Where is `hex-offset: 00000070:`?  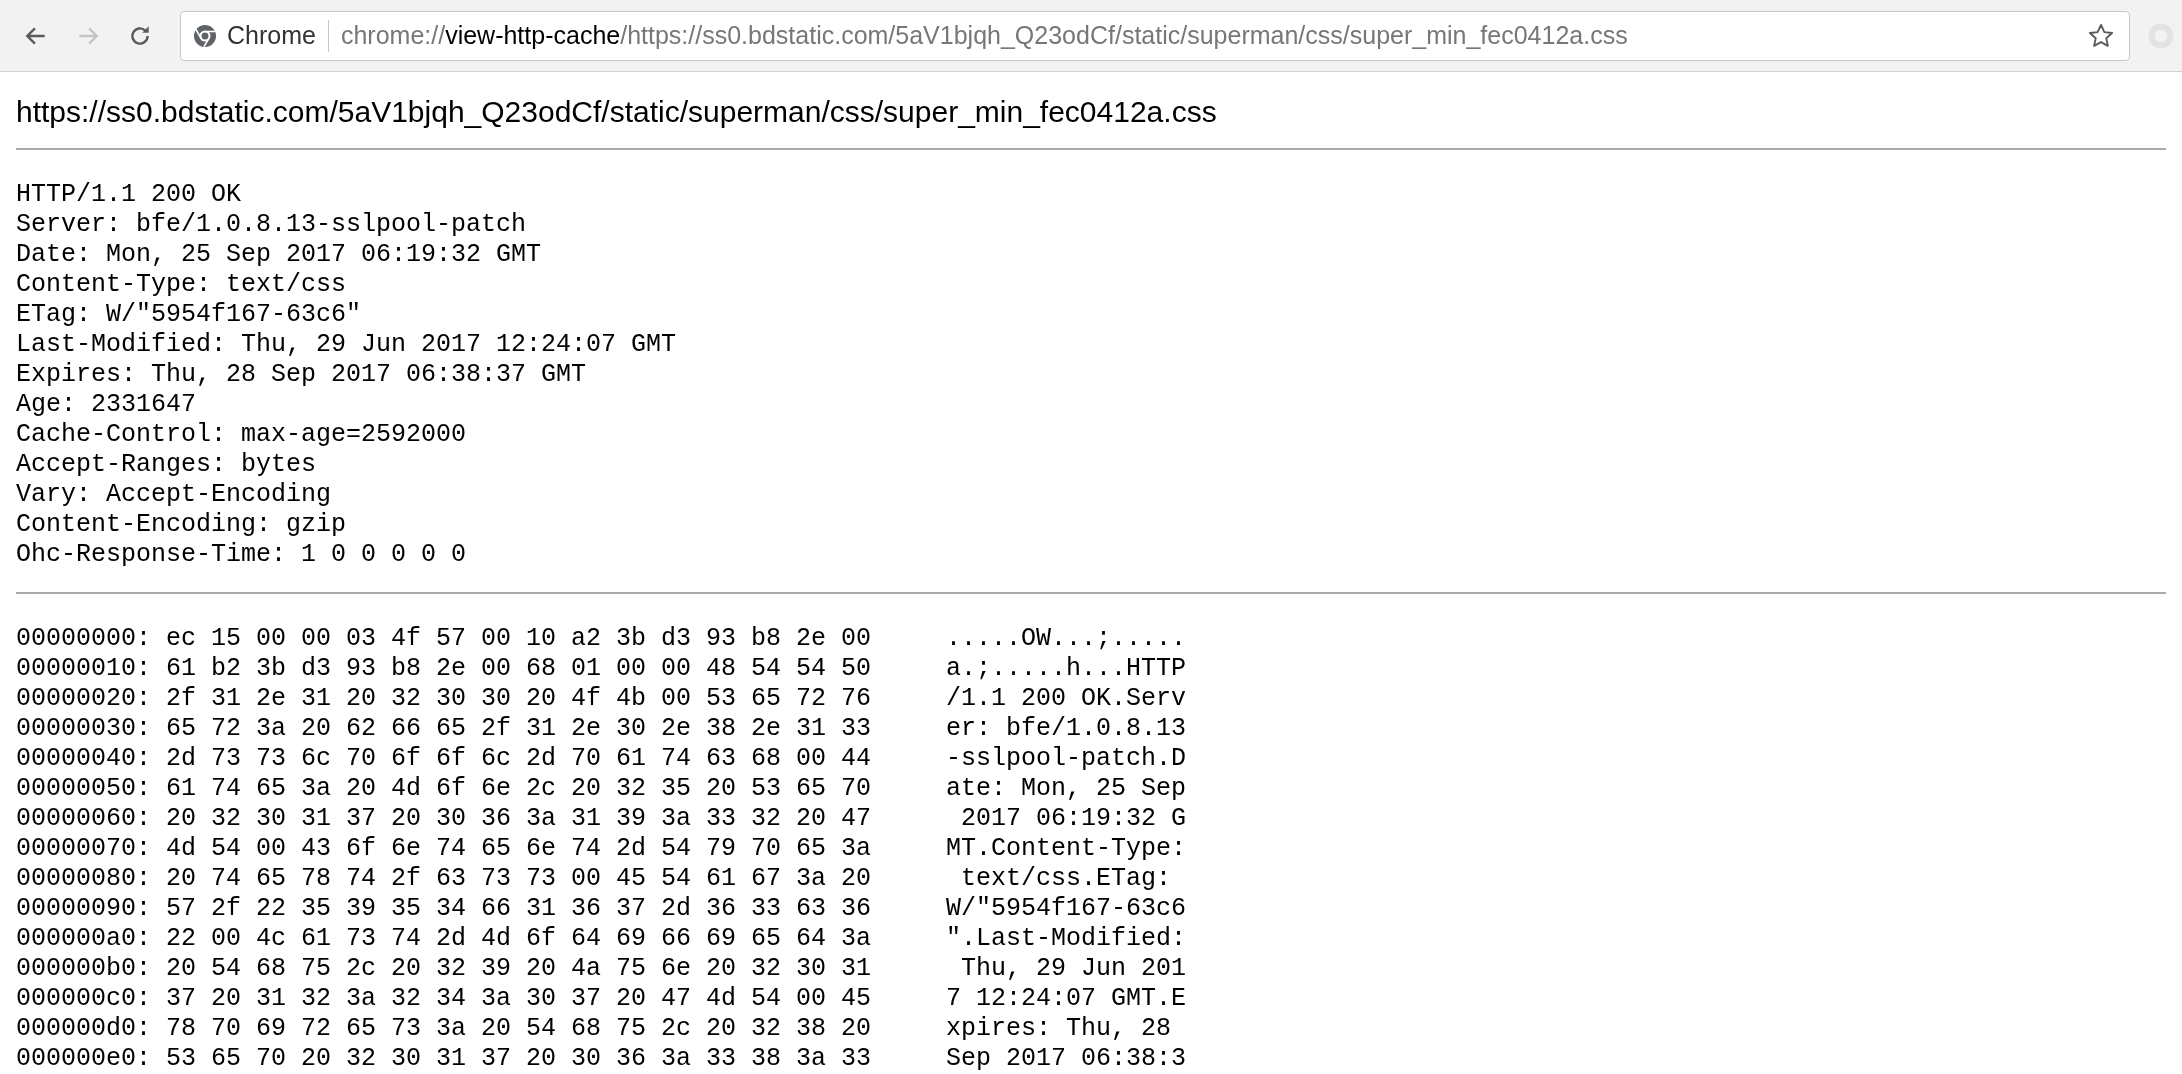
hex-offset: 00000070: is located at coordinates (84, 849).